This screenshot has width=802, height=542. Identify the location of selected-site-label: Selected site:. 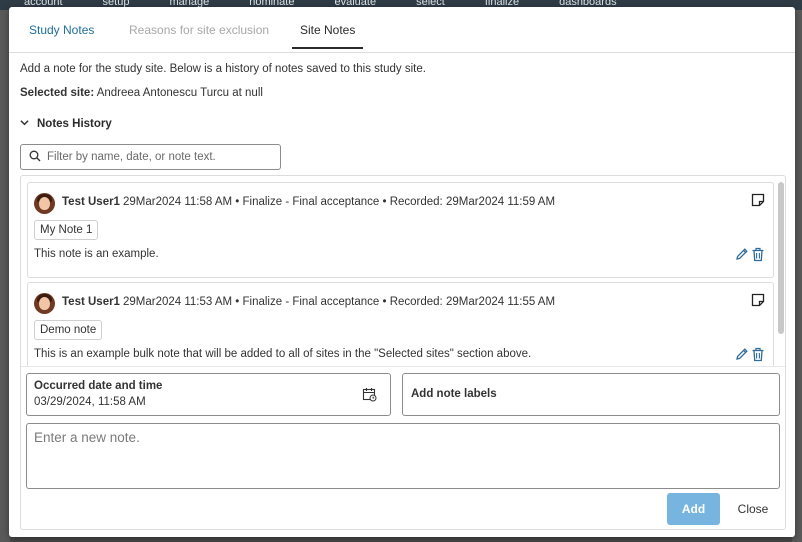
(57, 93).